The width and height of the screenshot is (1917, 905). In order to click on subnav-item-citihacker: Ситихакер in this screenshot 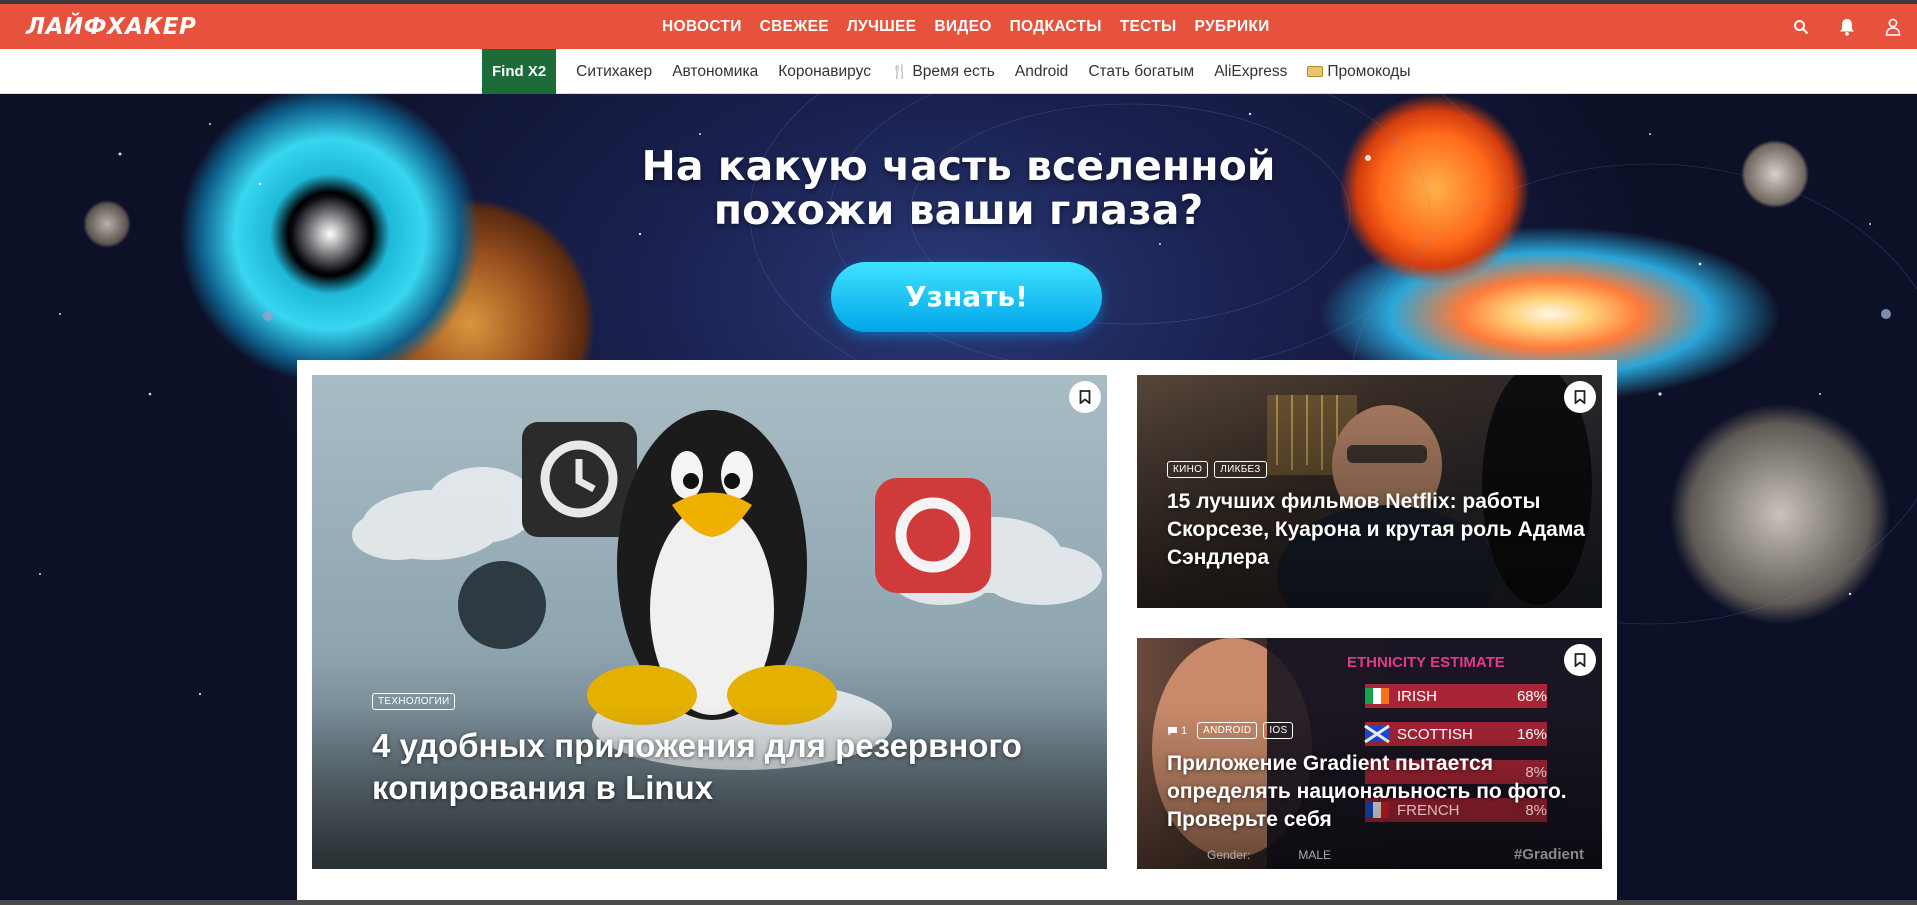, I will do `click(614, 72)`.